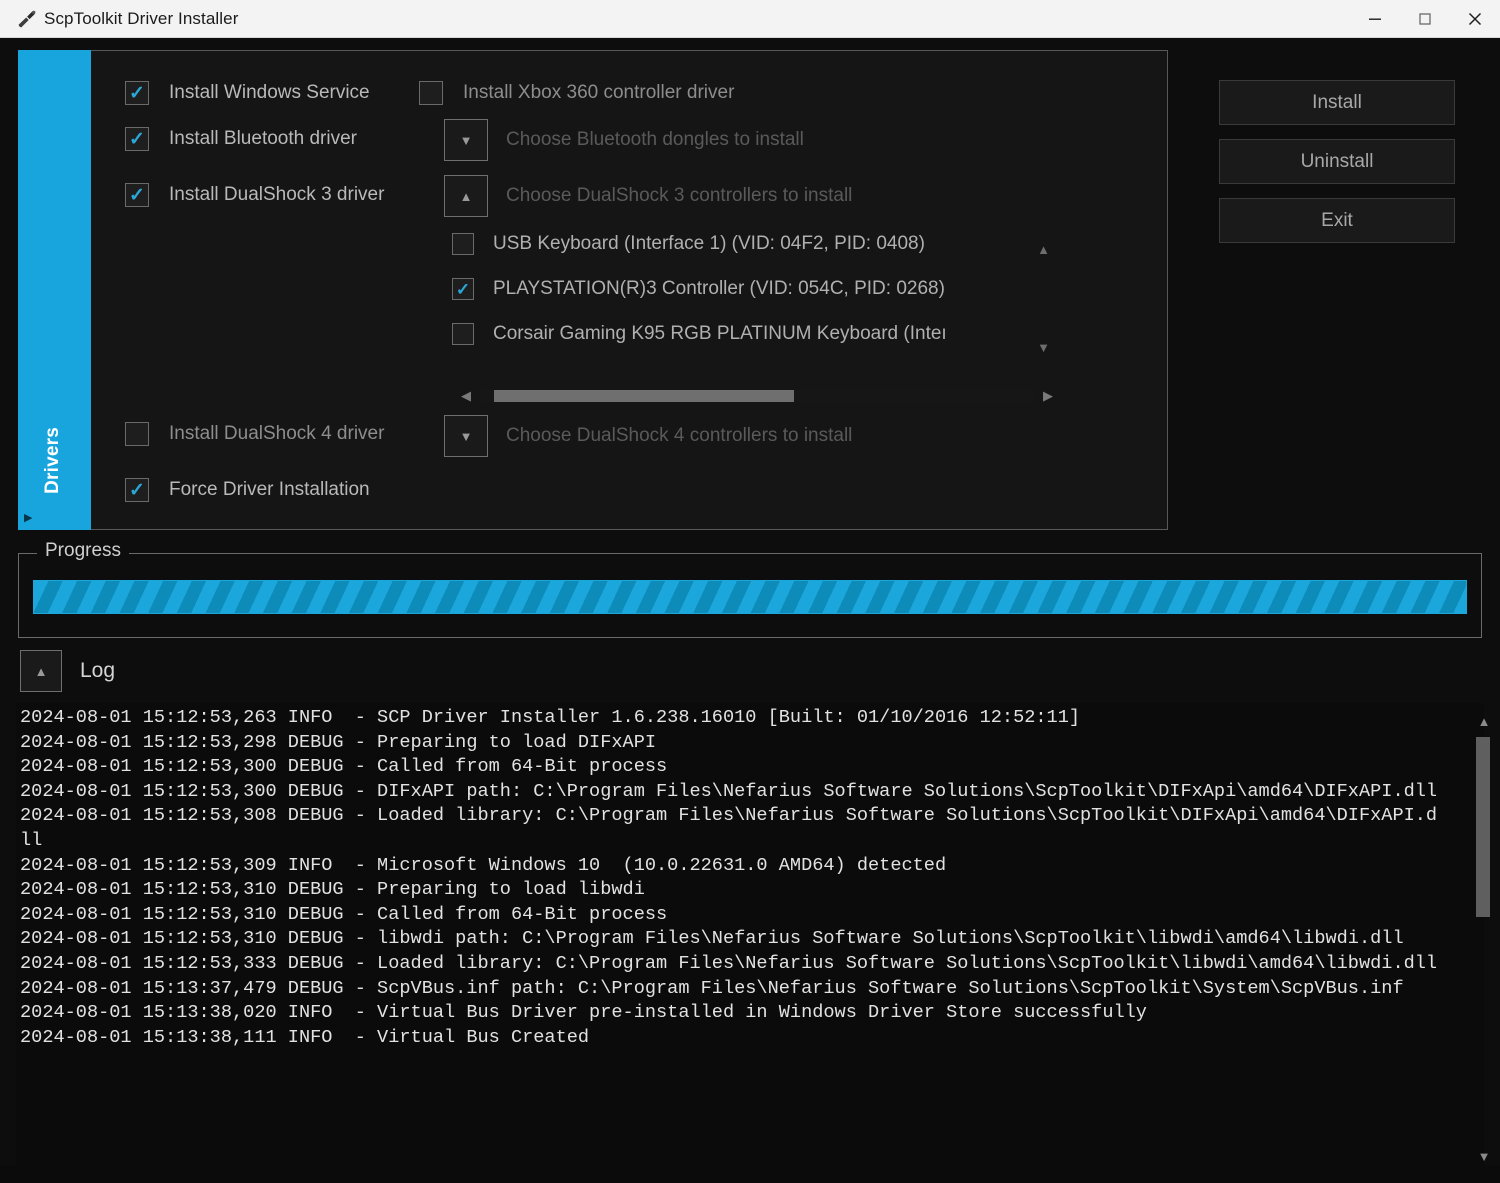 Image resolution: width=1500 pixels, height=1183 pixels. What do you see at coordinates (599, 92) in the screenshot?
I see `label-install-xbox360-driver: Install Xbox 360 controller driver` at bounding box center [599, 92].